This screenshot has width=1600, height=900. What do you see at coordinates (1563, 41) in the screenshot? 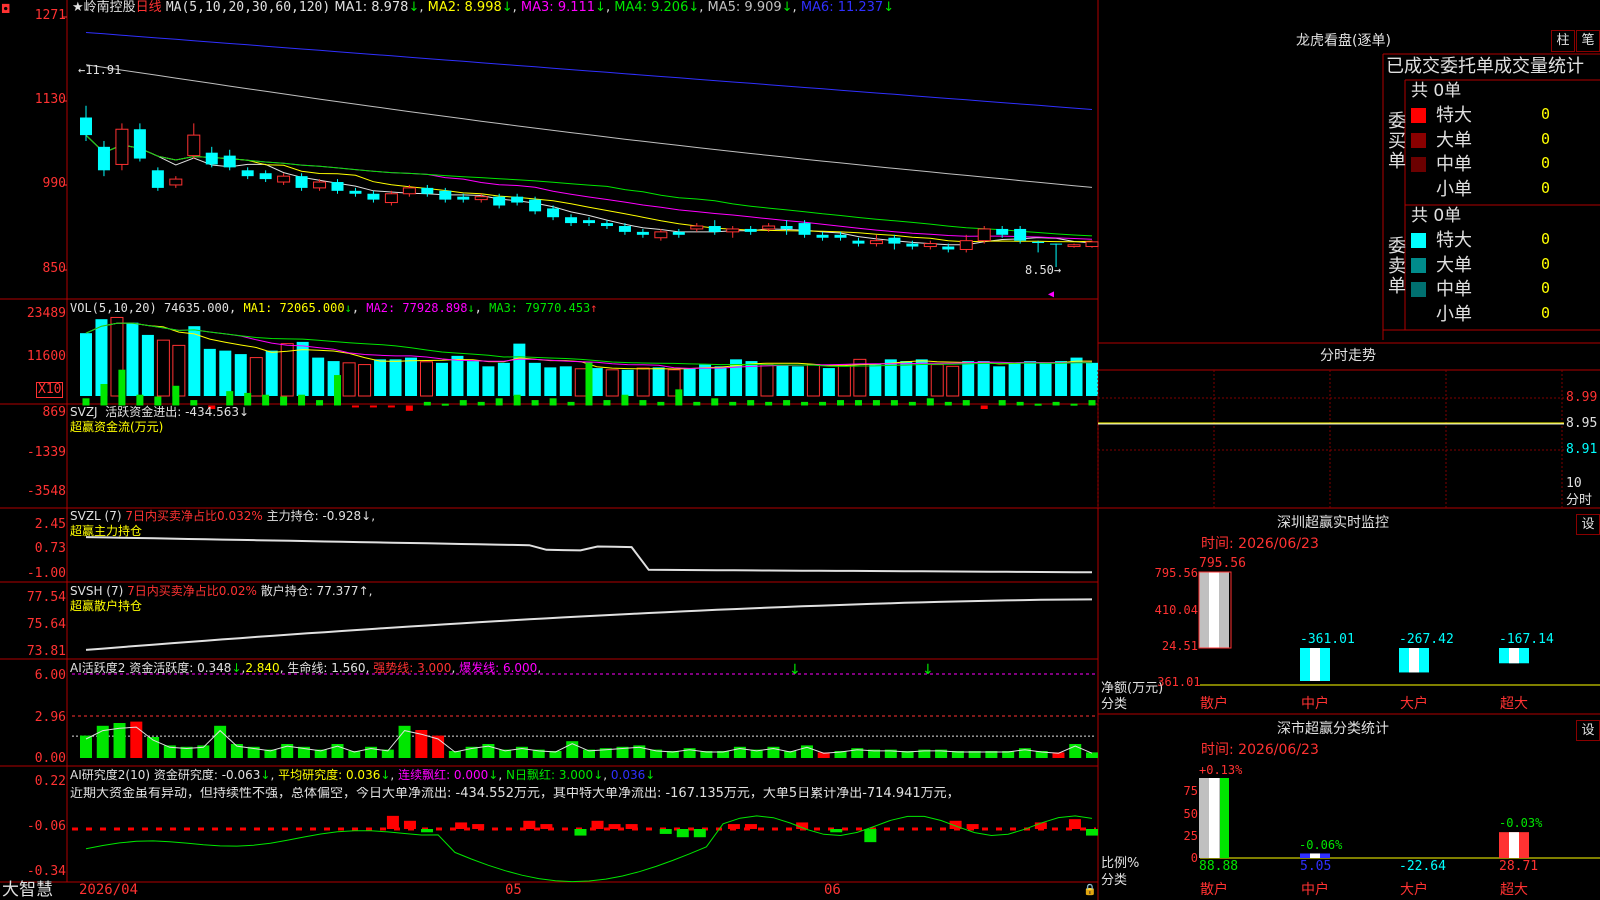
I see `bar-mode-button: 柱` at bounding box center [1563, 41].